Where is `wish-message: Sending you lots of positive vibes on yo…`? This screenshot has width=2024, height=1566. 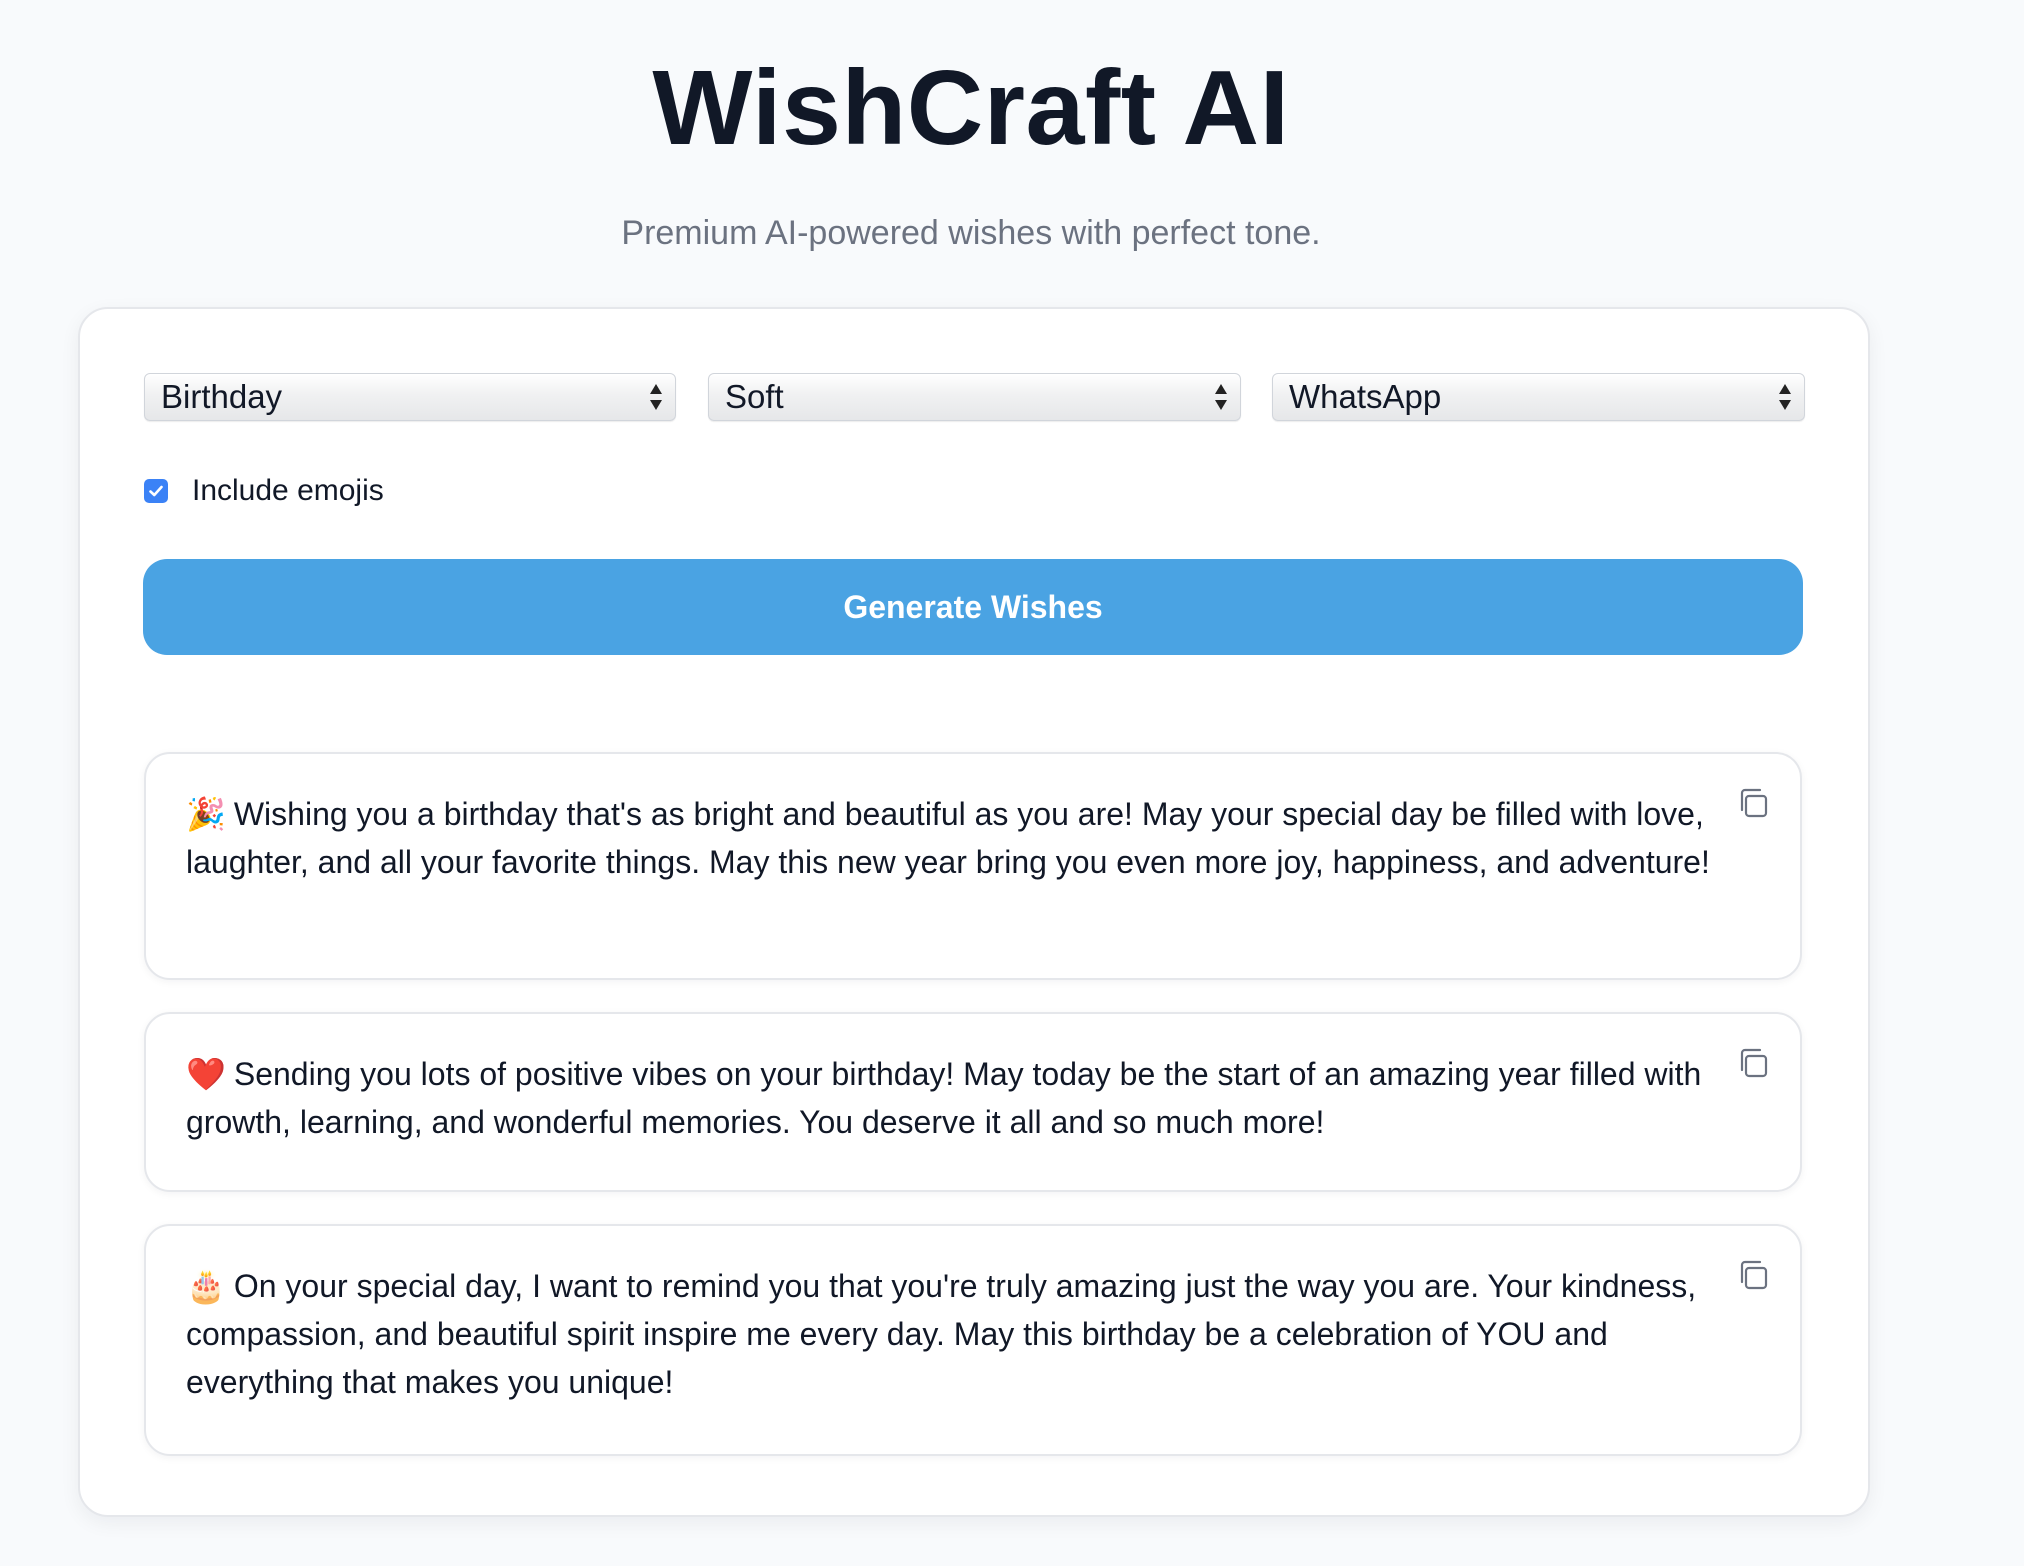
wish-message: Sending you lots of positive vibes on yo… is located at coordinates (944, 1098).